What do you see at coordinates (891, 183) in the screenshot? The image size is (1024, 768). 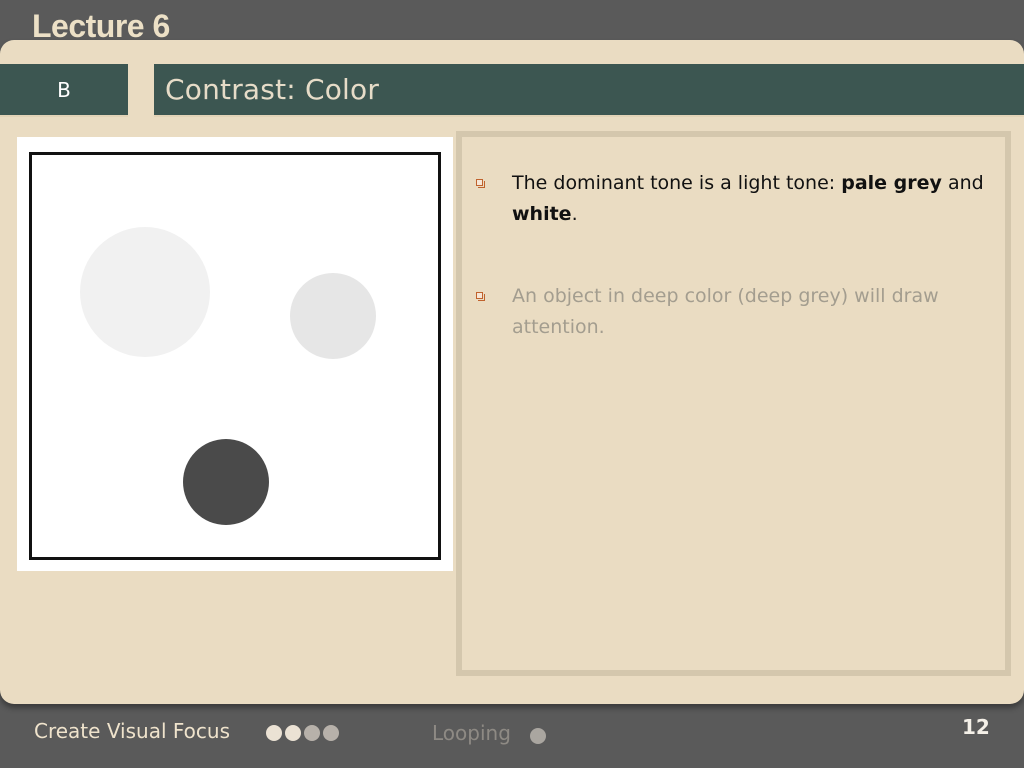 I see `bullet-bold-pale-grey: pale grey` at bounding box center [891, 183].